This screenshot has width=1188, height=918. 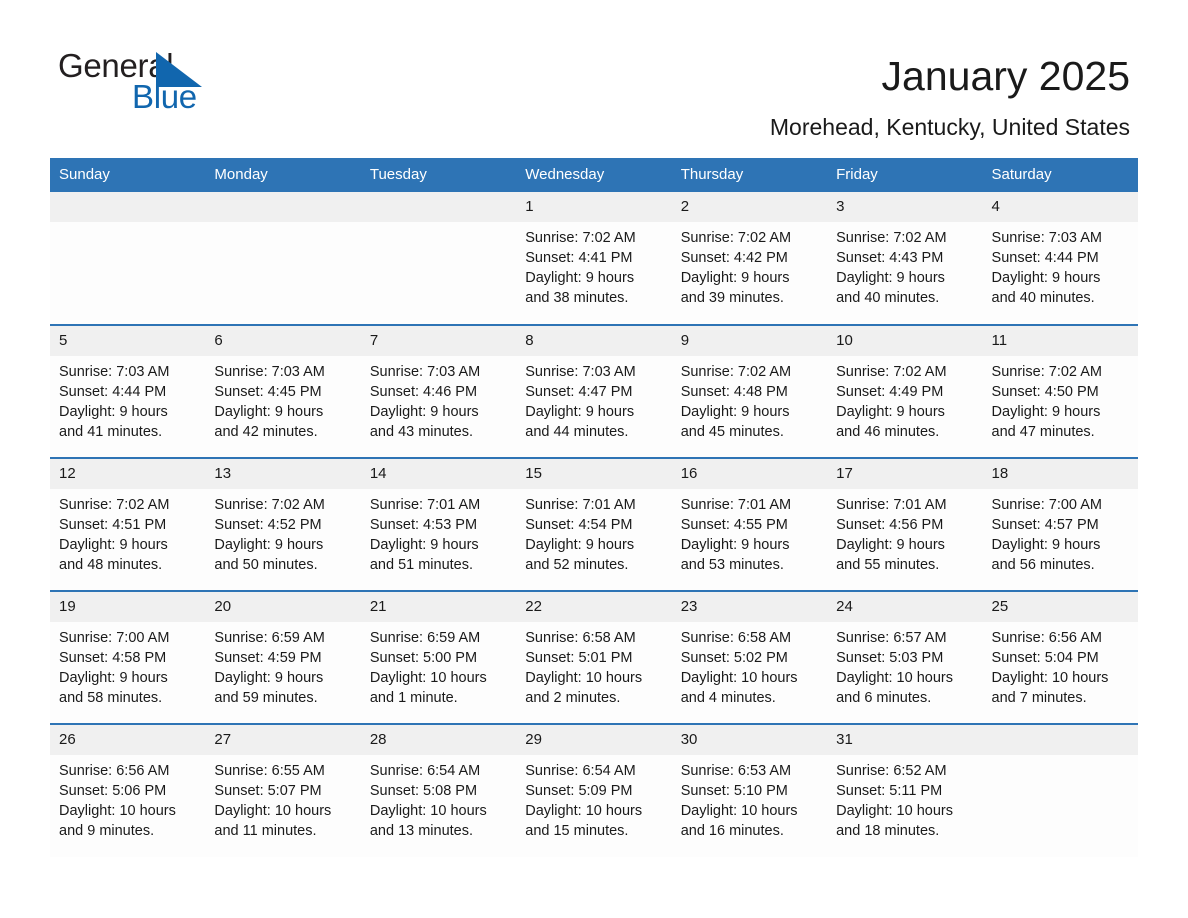 What do you see at coordinates (749, 740) in the screenshot?
I see `day-number: 30` at bounding box center [749, 740].